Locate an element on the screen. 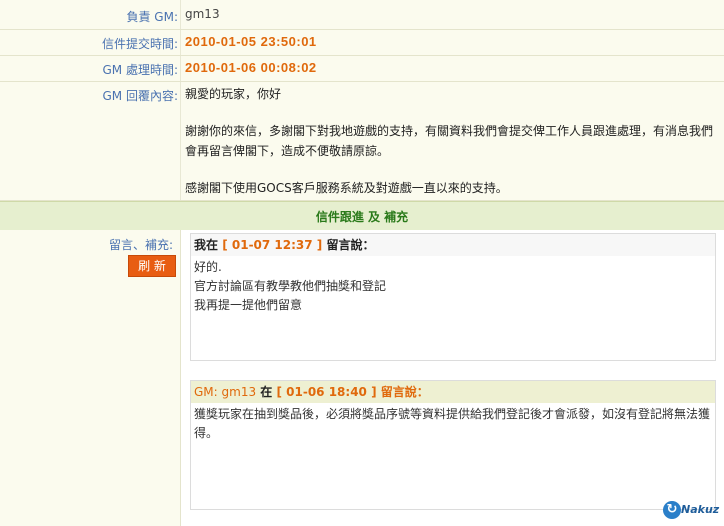 This screenshot has height=526, width=724. gm-message-suffix: 留言說： is located at coordinates (404, 392).